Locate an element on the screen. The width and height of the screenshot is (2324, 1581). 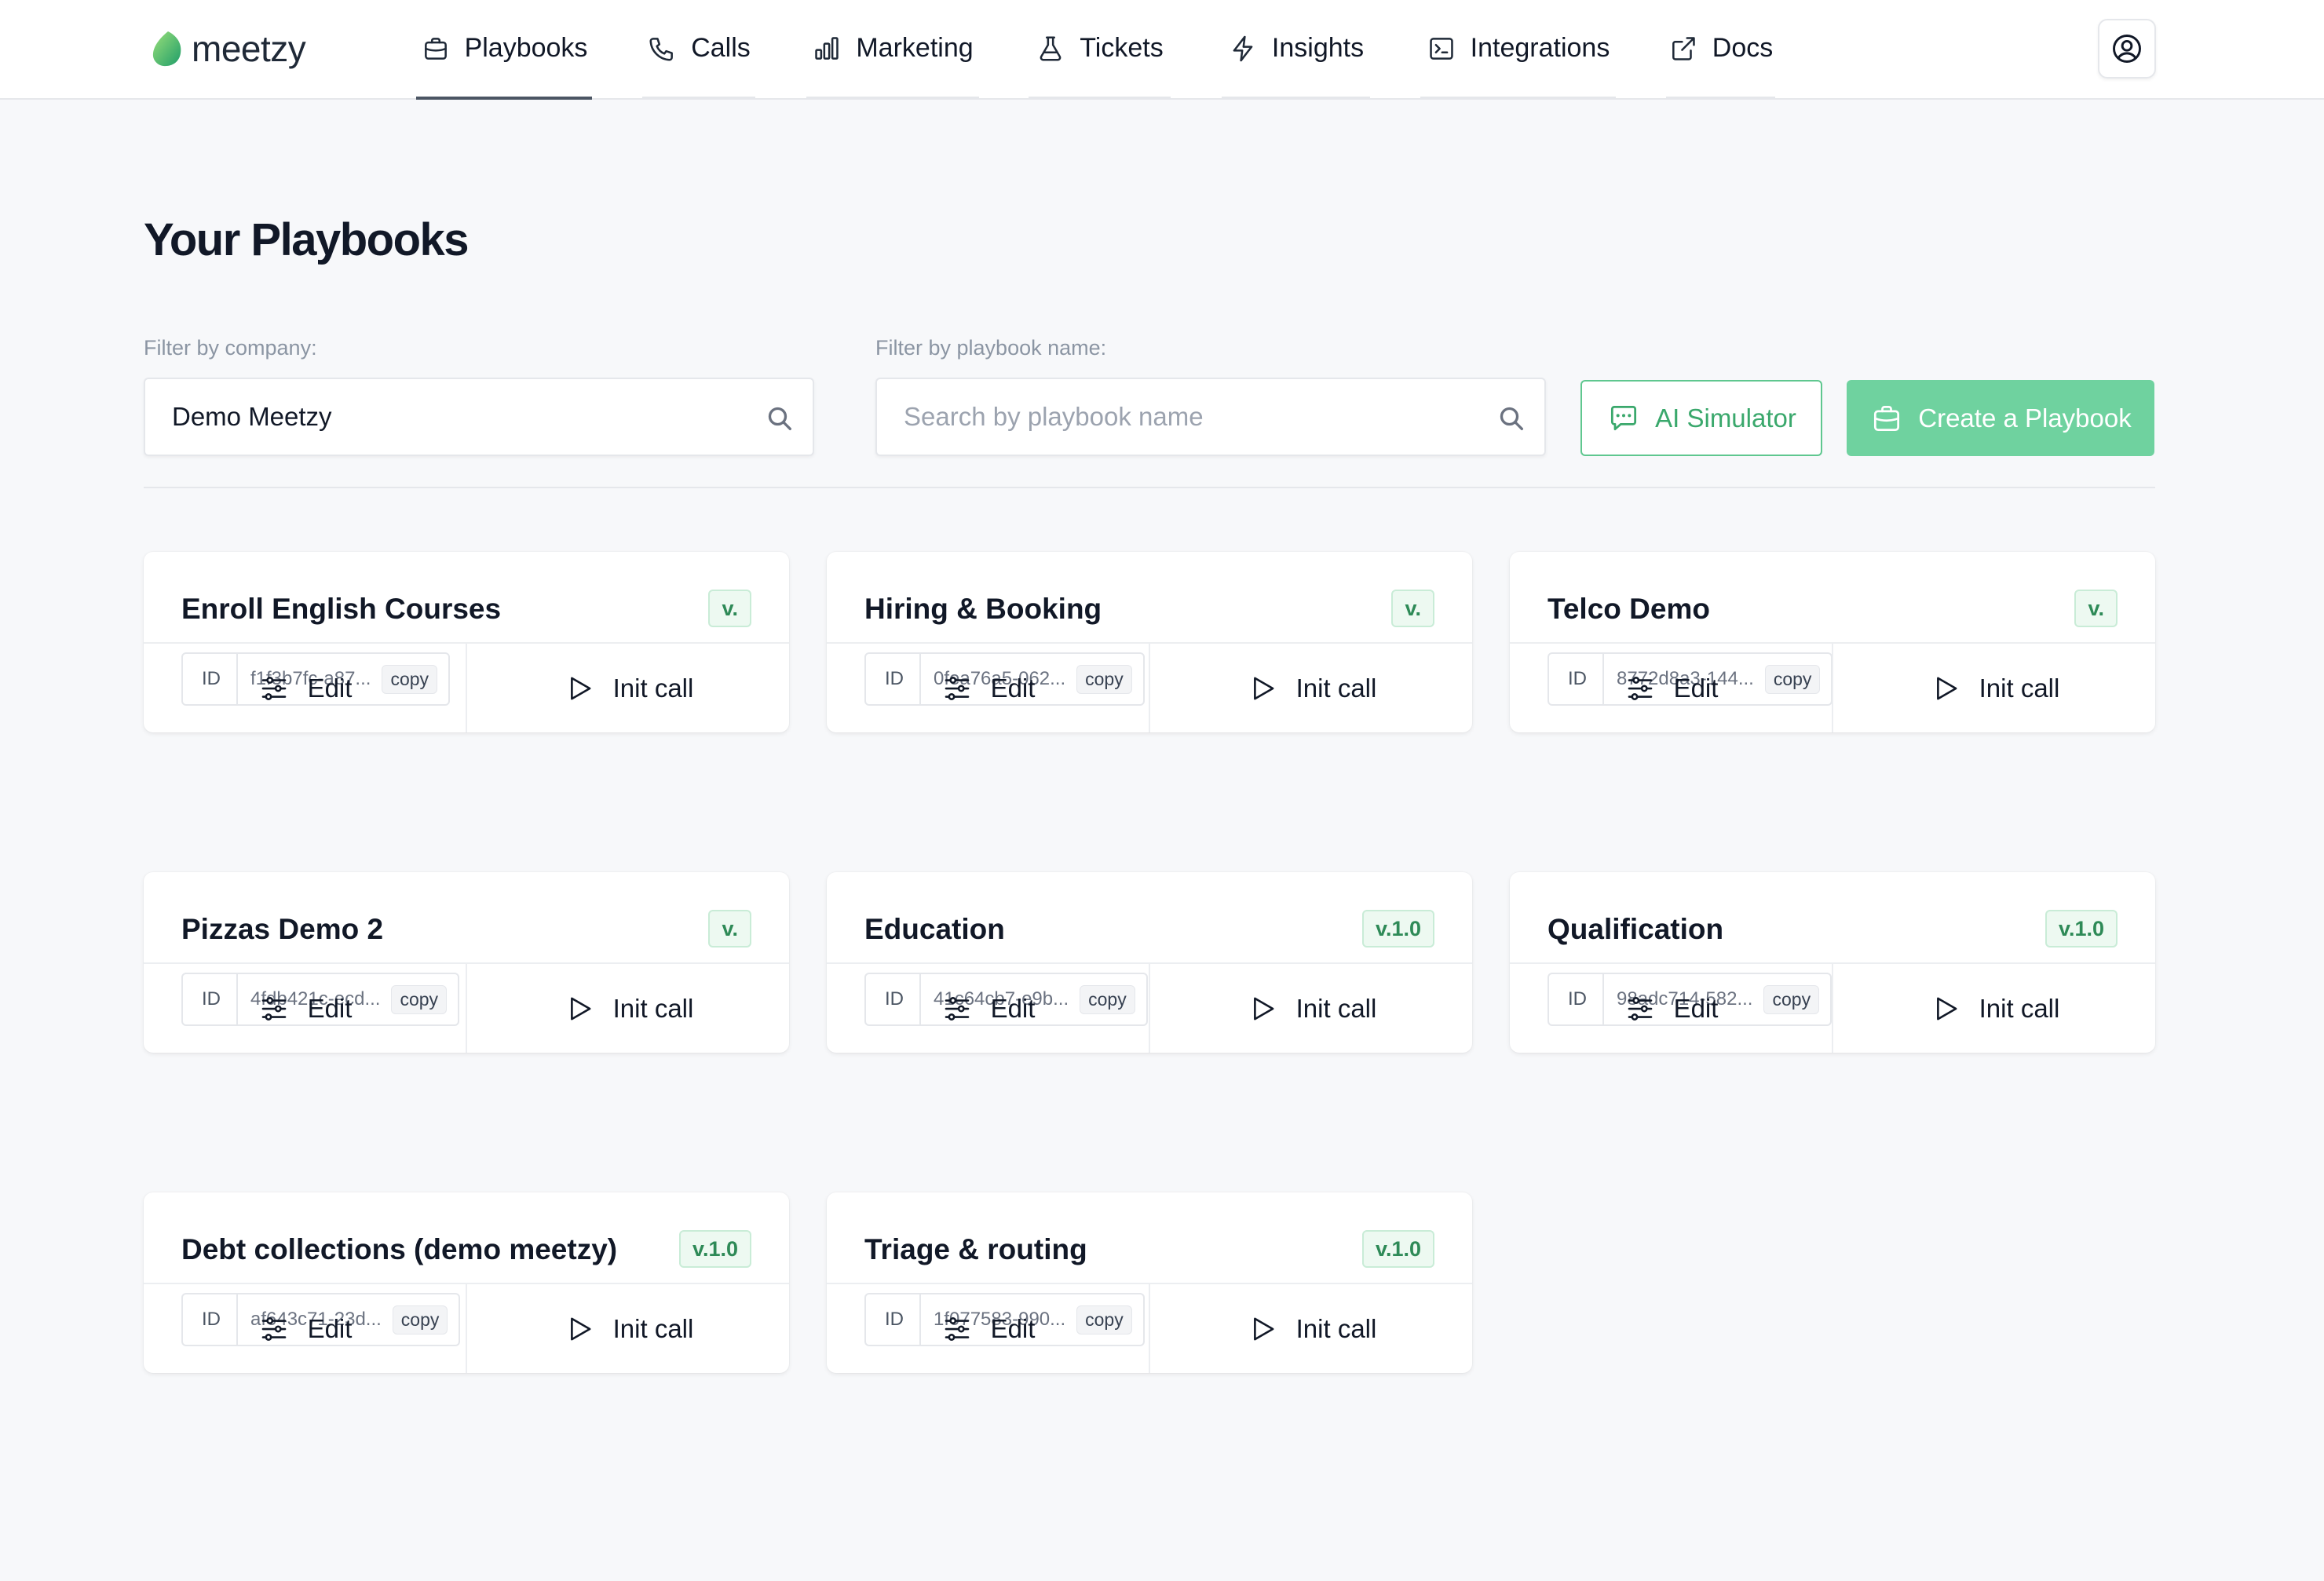
tab-insights: Insights is located at coordinates (1296, 50).